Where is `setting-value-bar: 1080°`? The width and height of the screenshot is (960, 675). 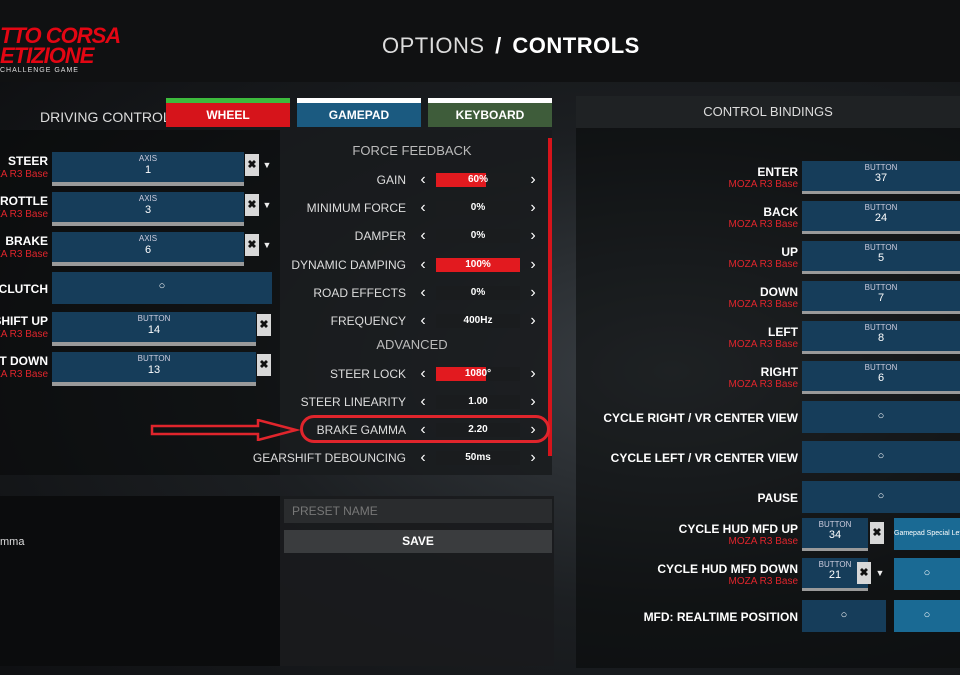 setting-value-bar: 1080° is located at coordinates (478, 374).